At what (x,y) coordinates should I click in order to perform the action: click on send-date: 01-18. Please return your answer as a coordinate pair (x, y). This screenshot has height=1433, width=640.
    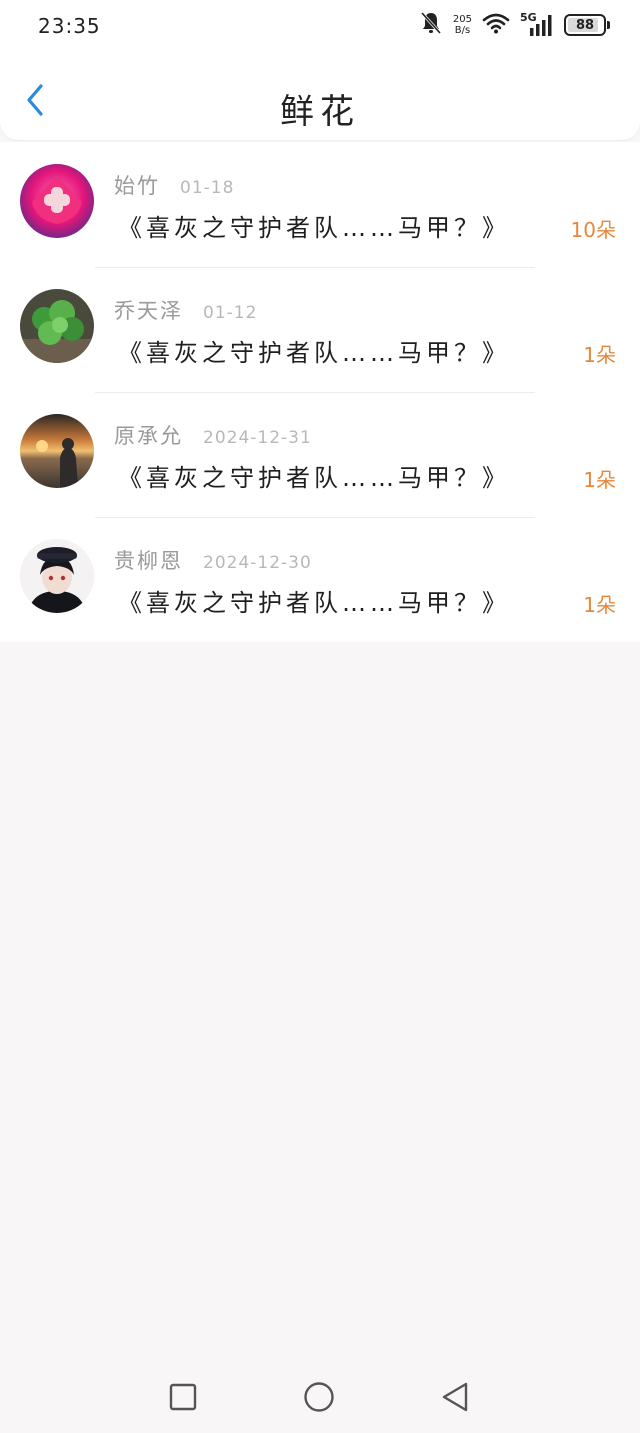
    Looking at the image, I should click on (207, 188).